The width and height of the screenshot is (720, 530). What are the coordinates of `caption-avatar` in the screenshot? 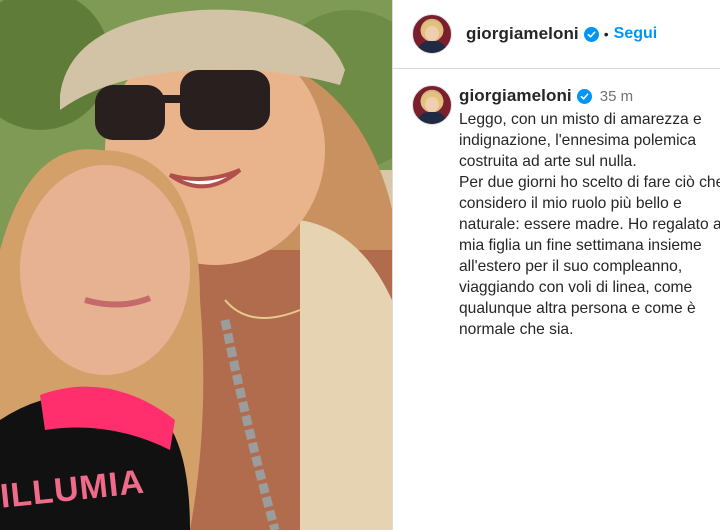 It's located at (432, 105).